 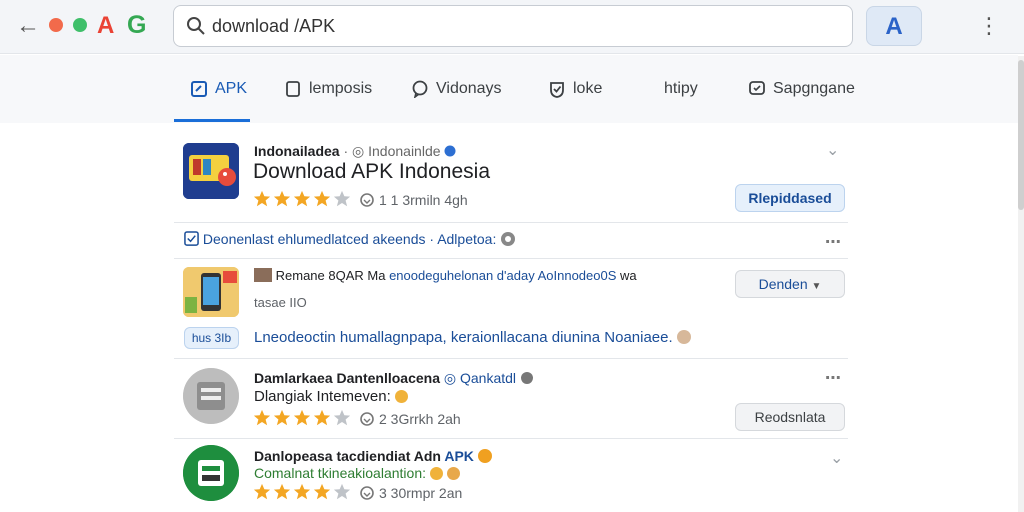 What do you see at coordinates (420, 89) in the screenshot?
I see `chat-bubble-icon` at bounding box center [420, 89].